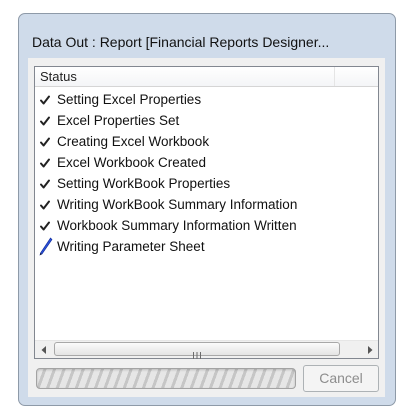 The image size is (406, 414). What do you see at coordinates (369, 349) in the screenshot?
I see `arrow-right-icon` at bounding box center [369, 349].